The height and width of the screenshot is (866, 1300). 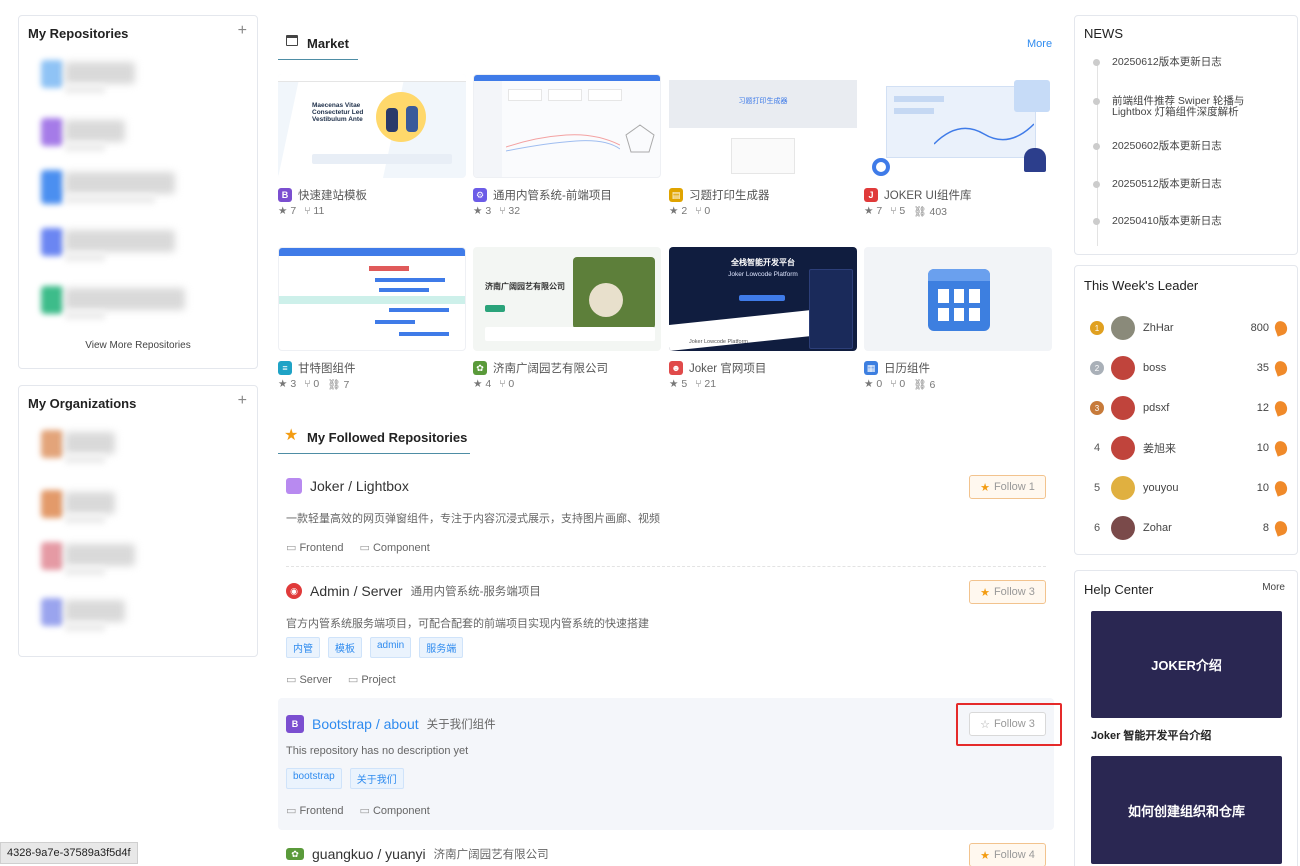 What do you see at coordinates (1188, 146) in the screenshot?
I see `news-item: 20250602版本更新日志` at bounding box center [1188, 146].